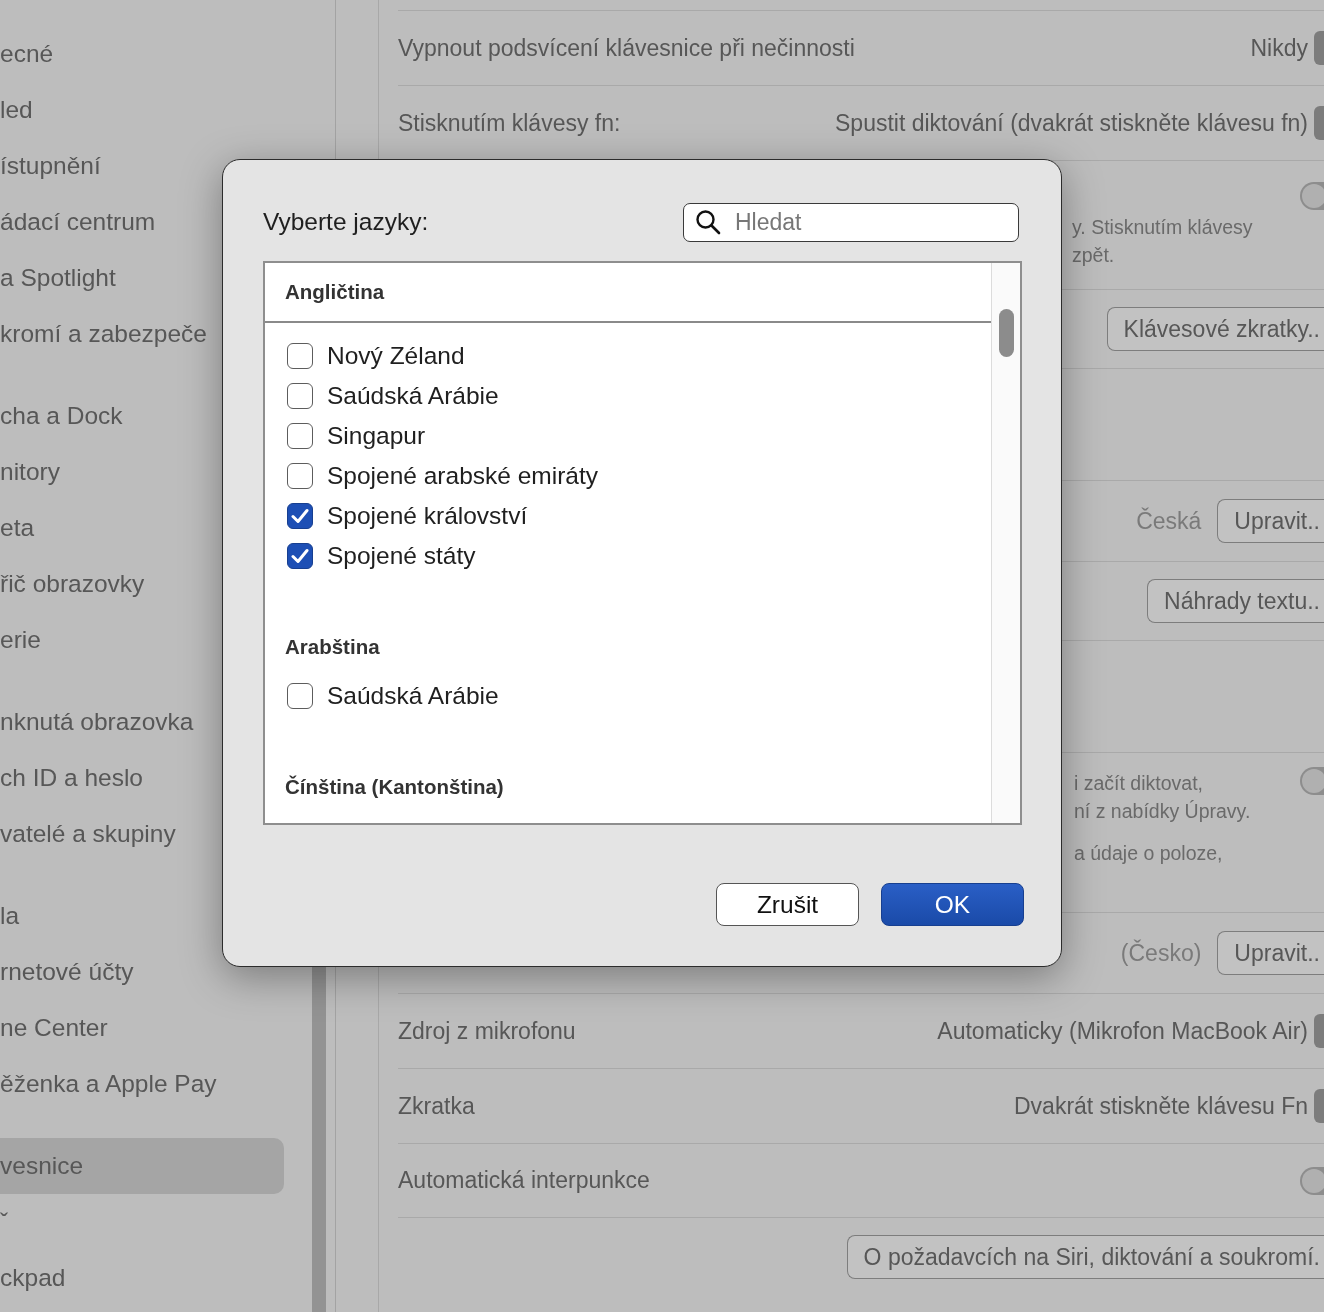  Describe the element at coordinates (142, 1084) in the screenshot. I see `sidebar-item: ěženka a Apple Pay` at that location.